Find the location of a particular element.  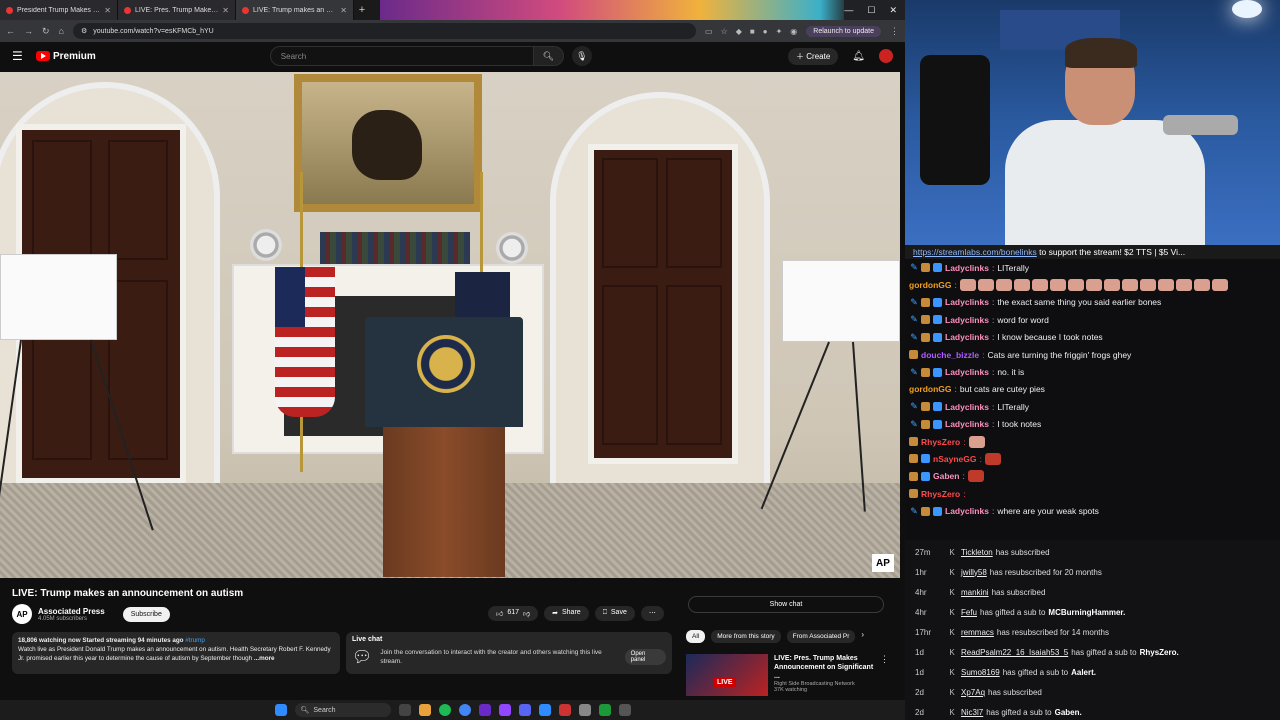

event-username: Fefu is located at coordinates (969, 612).